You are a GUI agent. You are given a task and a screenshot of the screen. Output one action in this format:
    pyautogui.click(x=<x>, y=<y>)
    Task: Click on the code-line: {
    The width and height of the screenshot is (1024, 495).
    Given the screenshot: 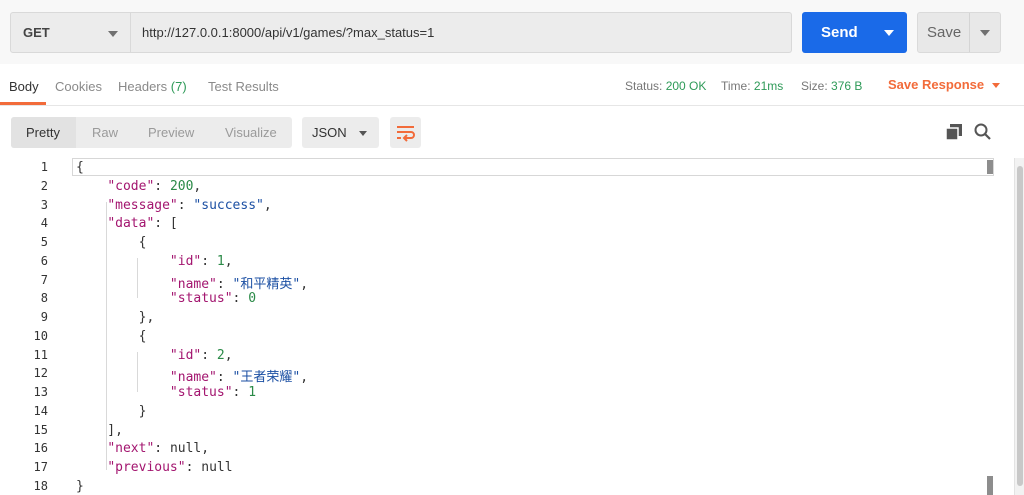 What is the action you would take?
    pyautogui.click(x=80, y=167)
    